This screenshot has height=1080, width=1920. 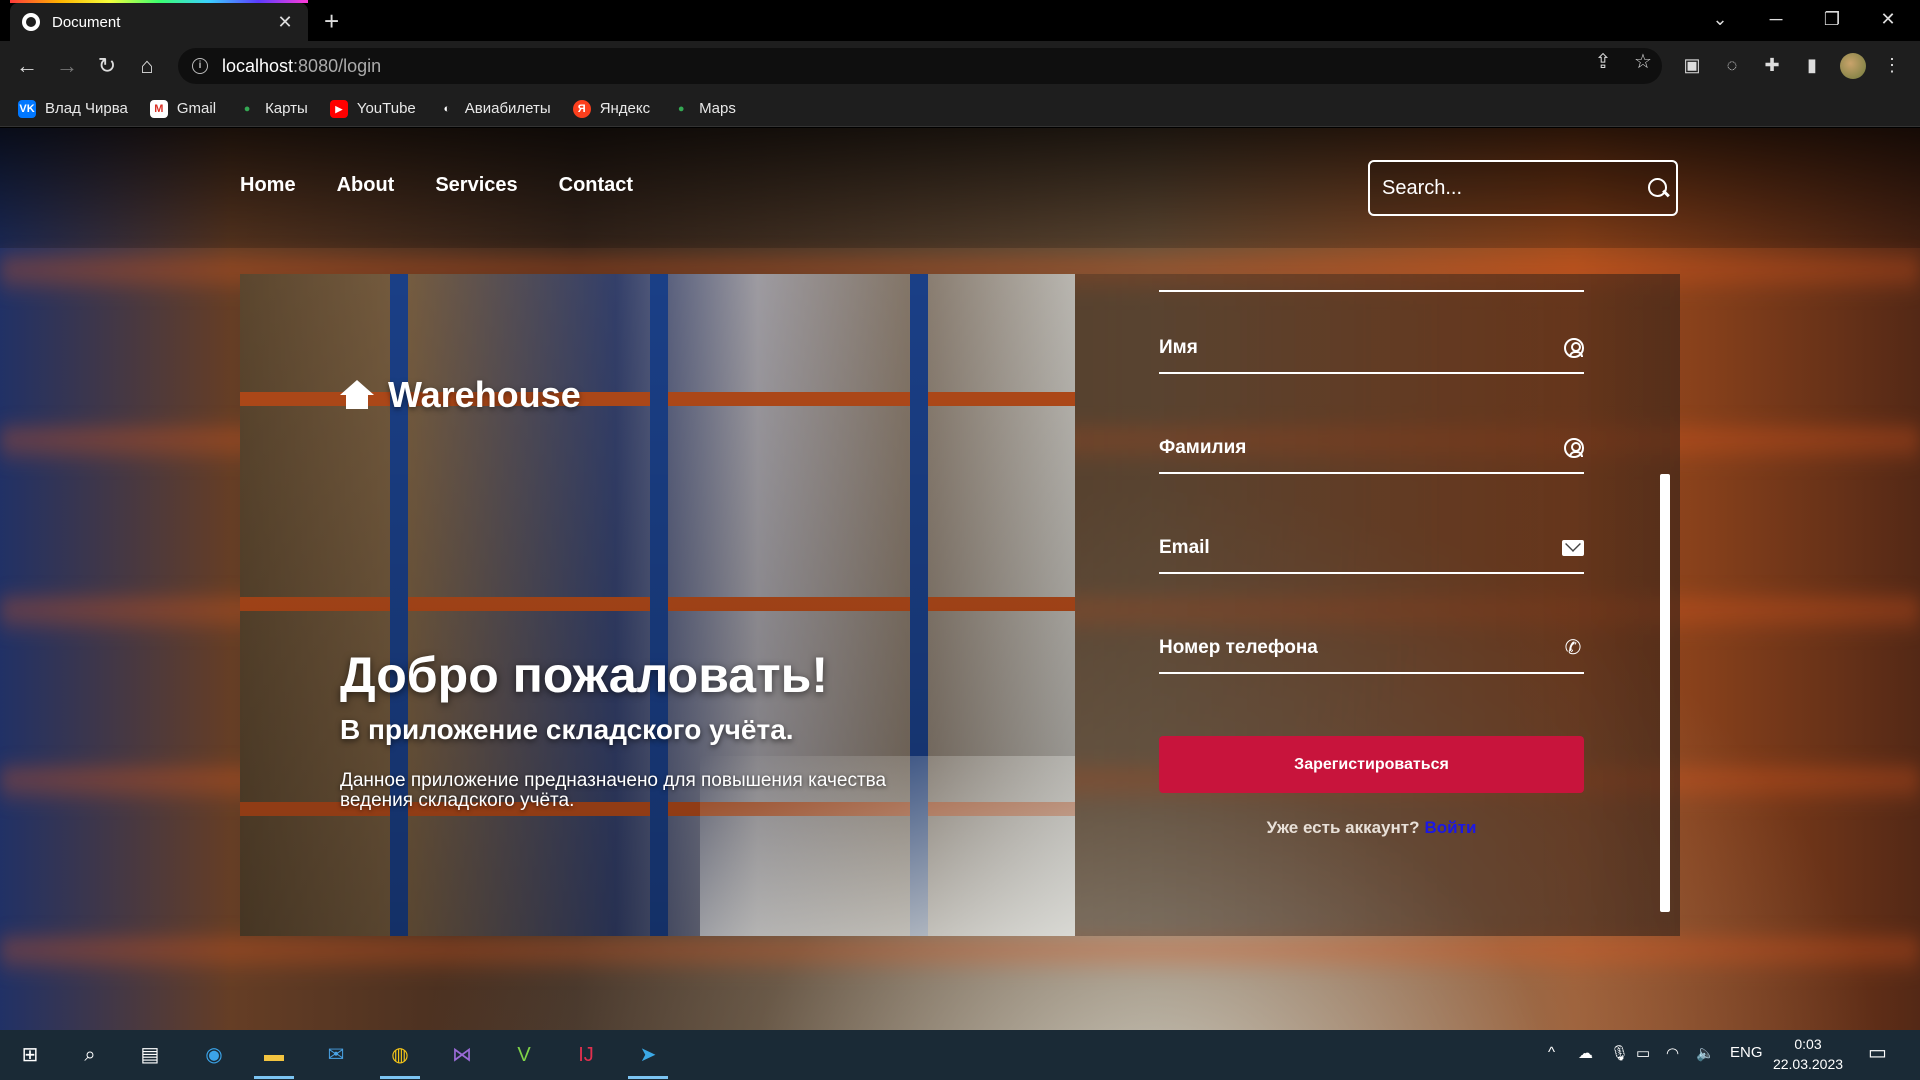 I want to click on battery-icon: ▭, so click(x=1643, y=1053).